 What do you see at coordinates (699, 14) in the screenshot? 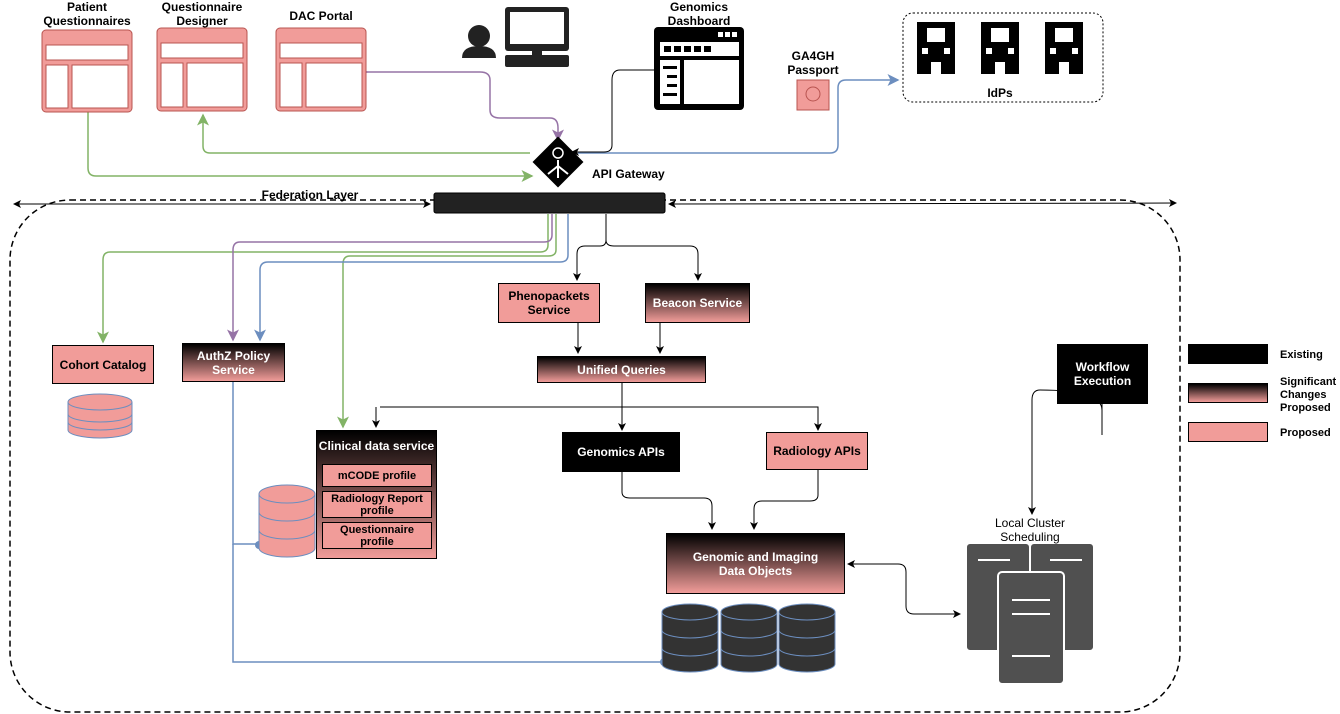
I see `genomics-dashboard-label: Genomics Dashboard` at bounding box center [699, 14].